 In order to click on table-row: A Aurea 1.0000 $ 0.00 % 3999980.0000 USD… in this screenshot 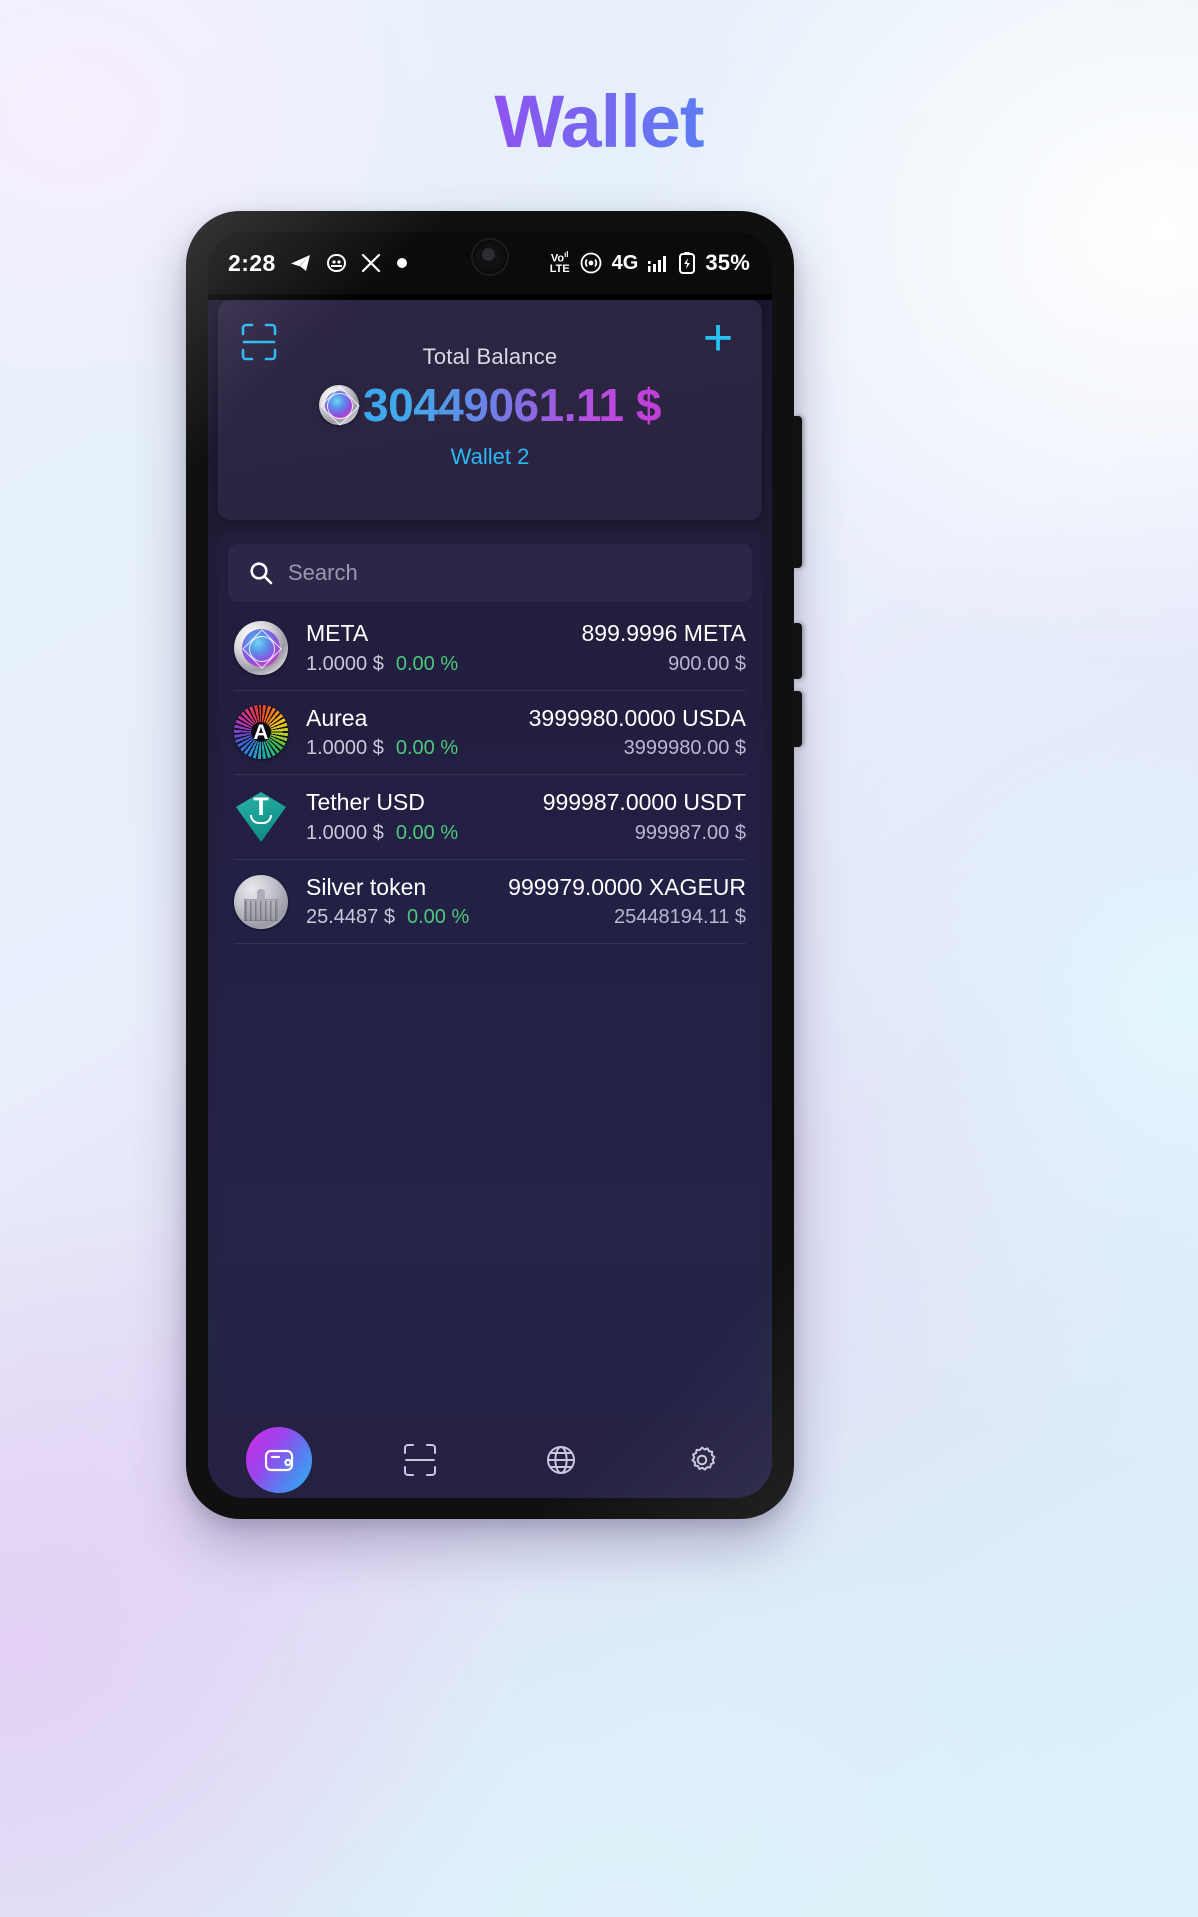, I will do `click(490, 733)`.